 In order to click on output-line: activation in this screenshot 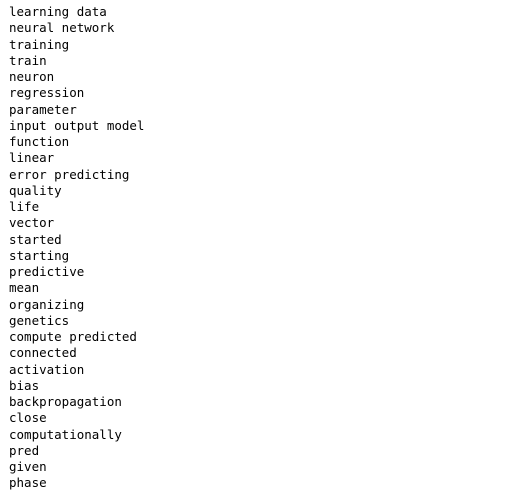, I will do `click(47, 369)`.